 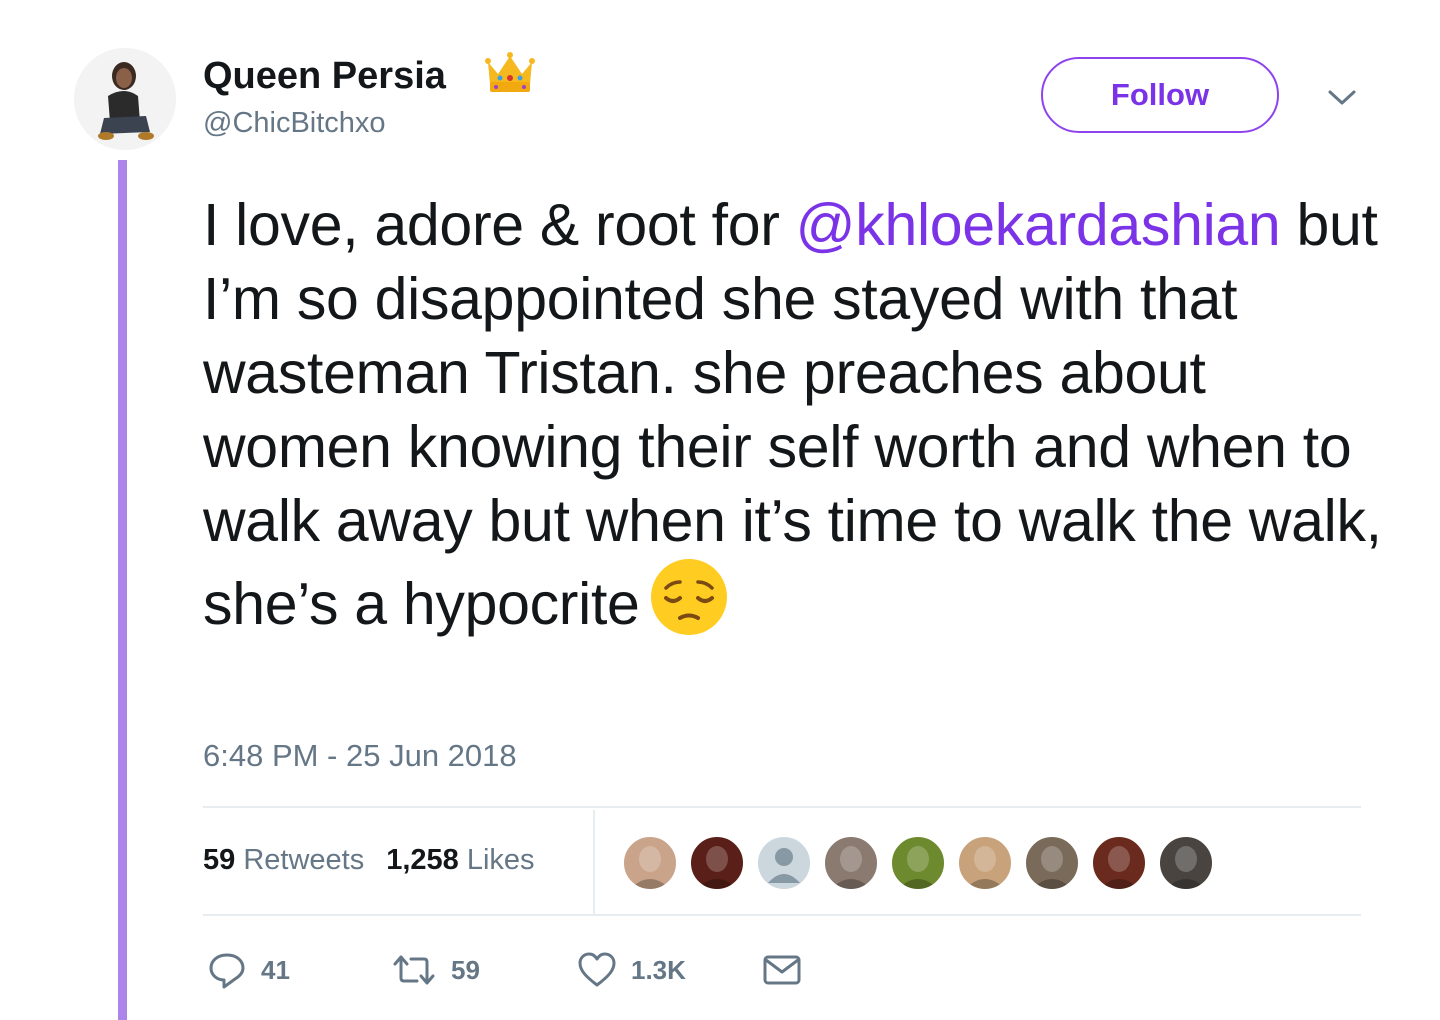 What do you see at coordinates (324, 76) in the screenshot?
I see `display-name: Queen Persia` at bounding box center [324, 76].